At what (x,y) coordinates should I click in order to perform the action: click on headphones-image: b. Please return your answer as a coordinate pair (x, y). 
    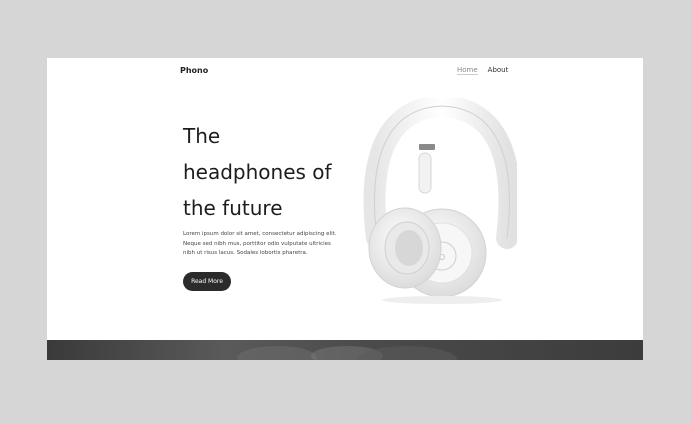
    Looking at the image, I should click on (440, 201).